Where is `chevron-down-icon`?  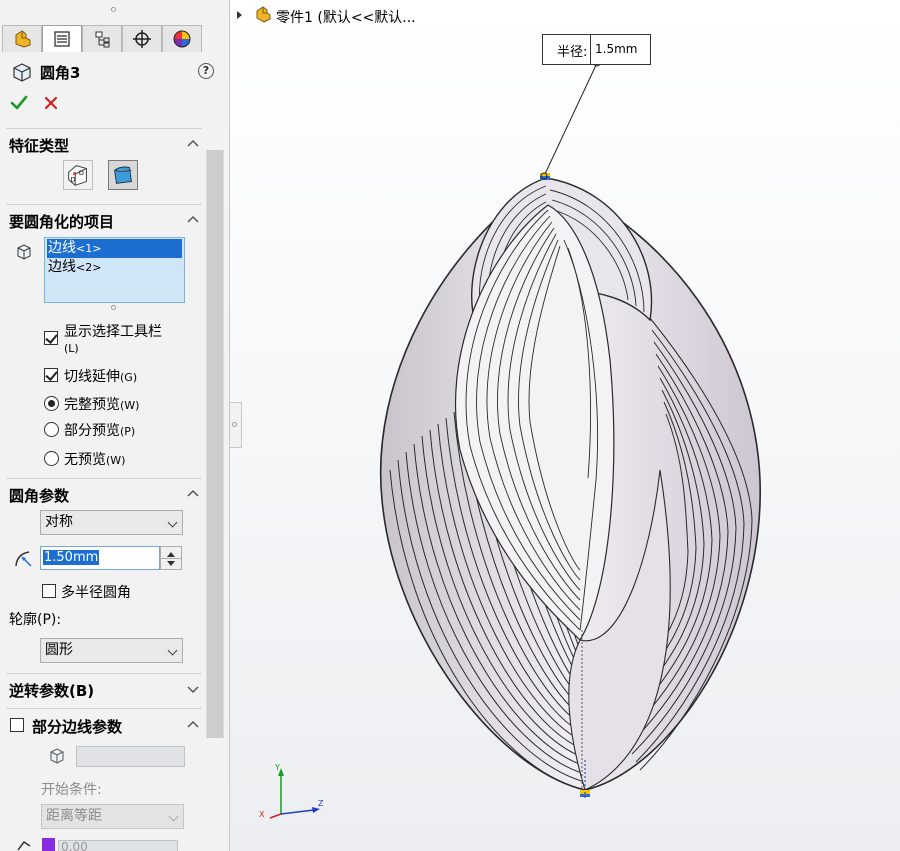 chevron-down-icon is located at coordinates (193, 689).